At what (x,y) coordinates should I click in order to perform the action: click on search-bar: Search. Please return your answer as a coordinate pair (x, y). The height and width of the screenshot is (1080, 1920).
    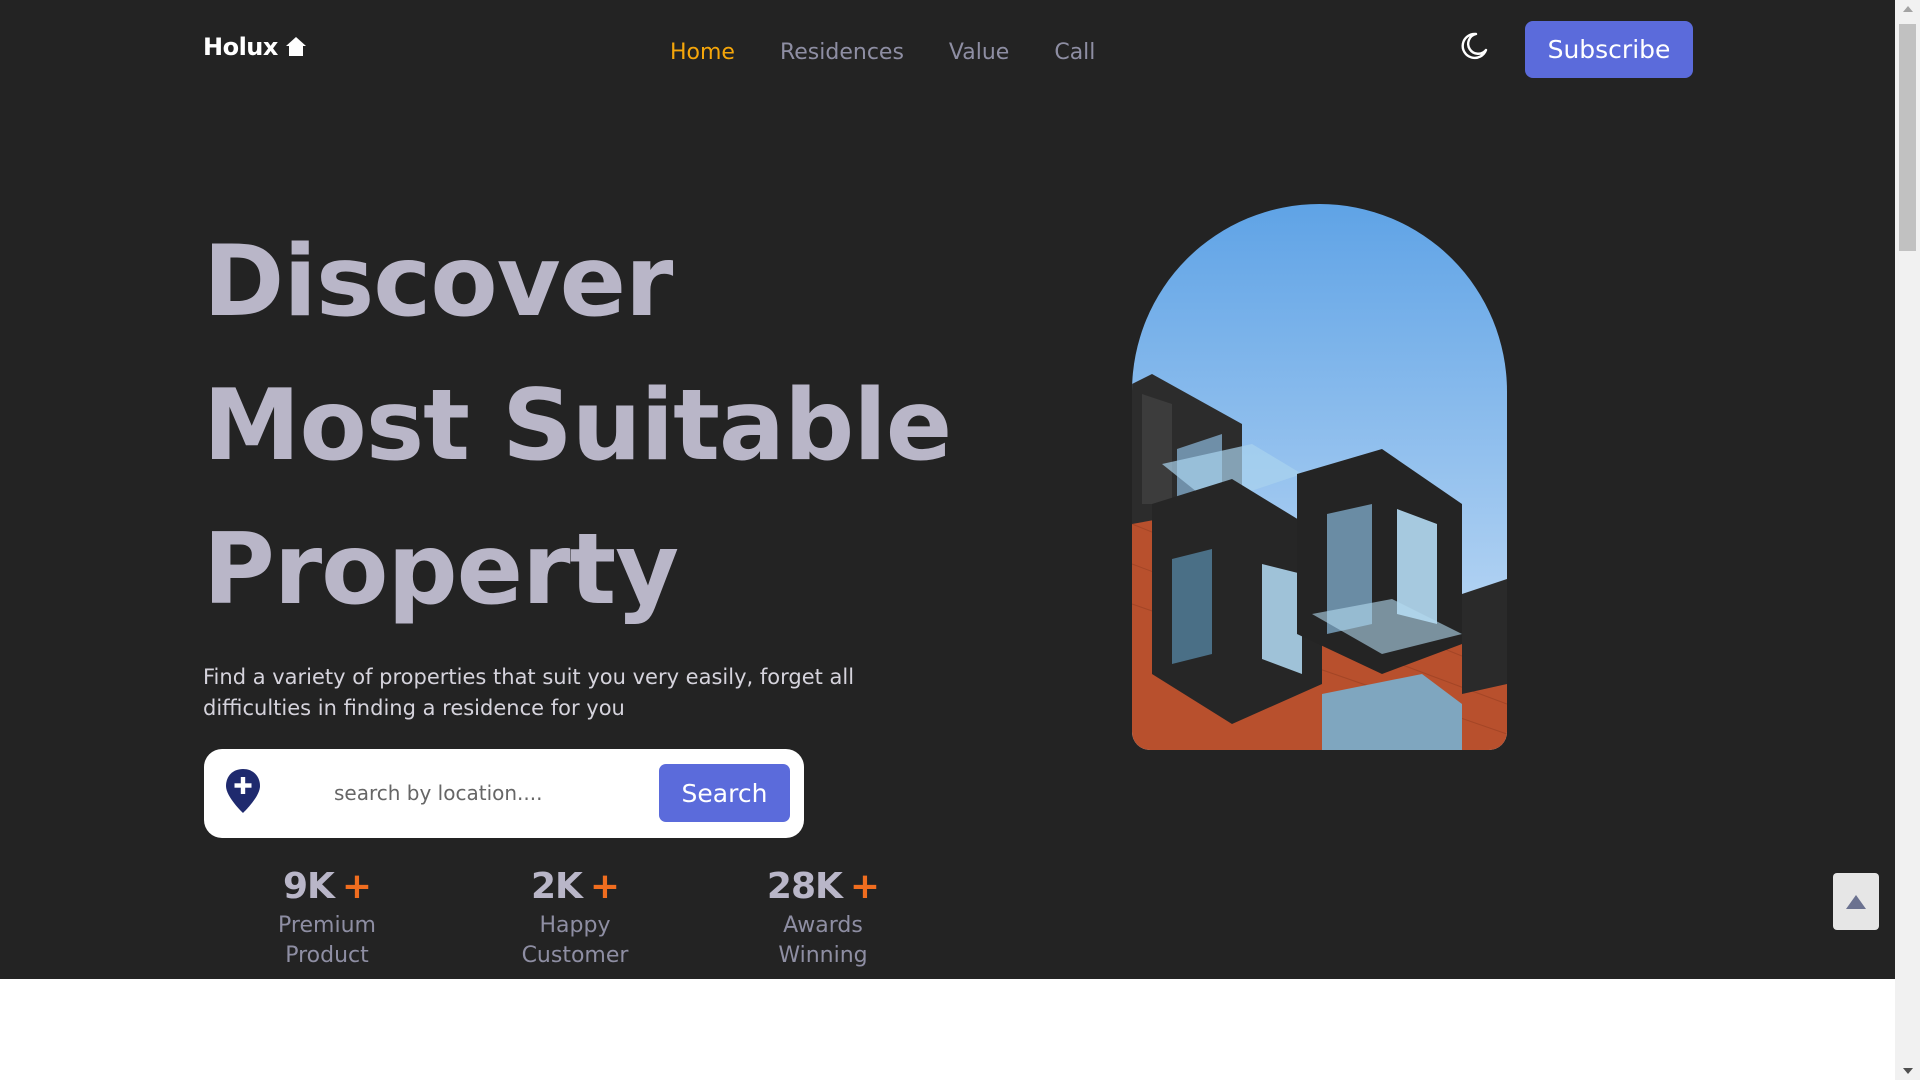
    Looking at the image, I should click on (504, 793).